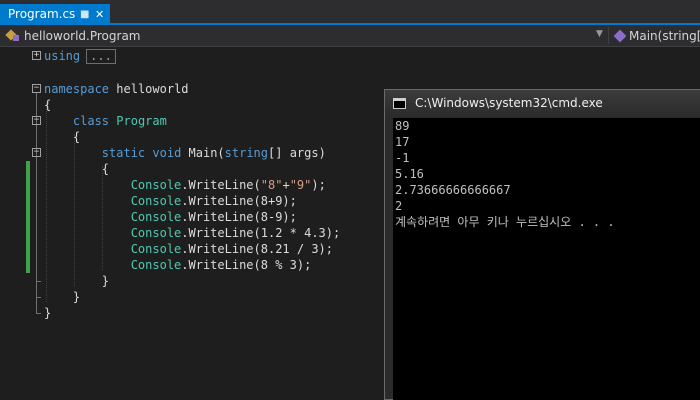 The height and width of the screenshot is (400, 700). Describe the element at coordinates (36, 55) in the screenshot. I see `expand-icon: +` at that location.